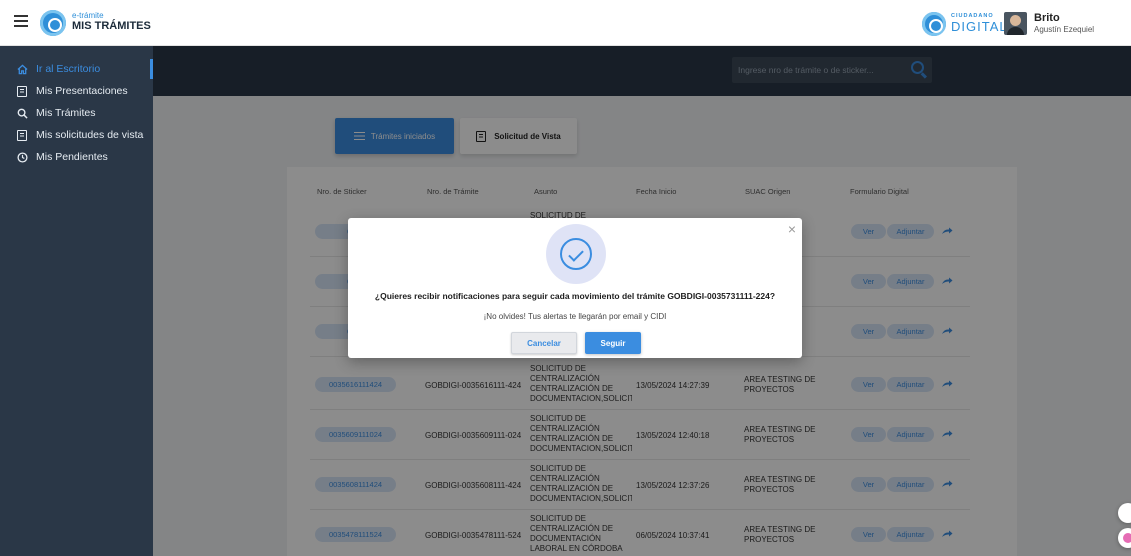 The width and height of the screenshot is (1131, 556). Describe the element at coordinates (21, 21) in the screenshot. I see `menu-icon` at that location.